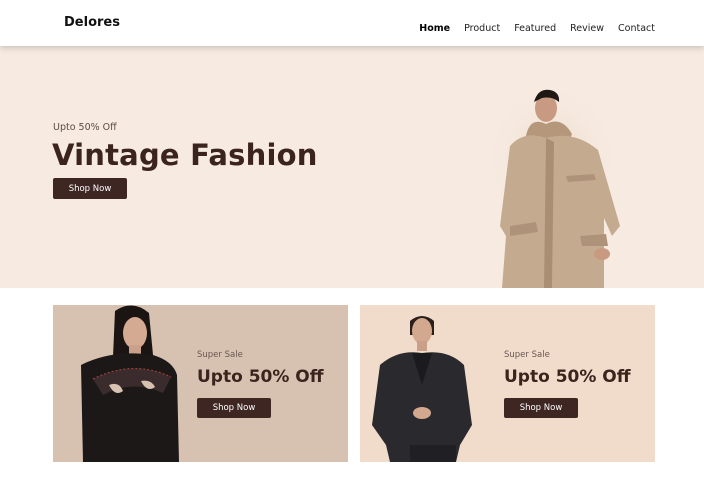 Image resolution: width=704 pixels, height=500 pixels. I want to click on brand-logo: Delores, so click(92, 22).